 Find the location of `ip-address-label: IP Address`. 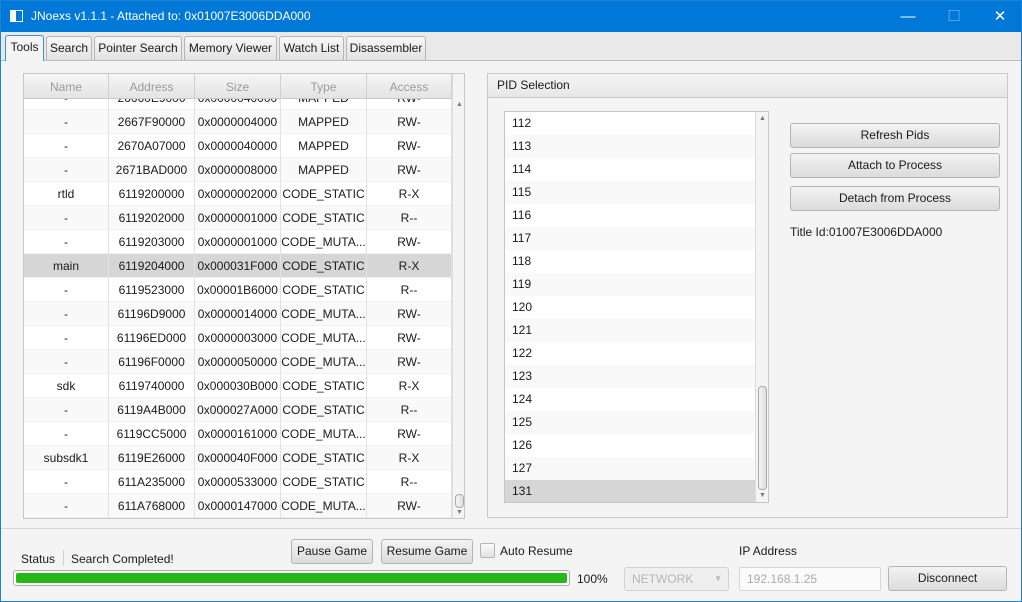

ip-address-label: IP Address is located at coordinates (768, 551).